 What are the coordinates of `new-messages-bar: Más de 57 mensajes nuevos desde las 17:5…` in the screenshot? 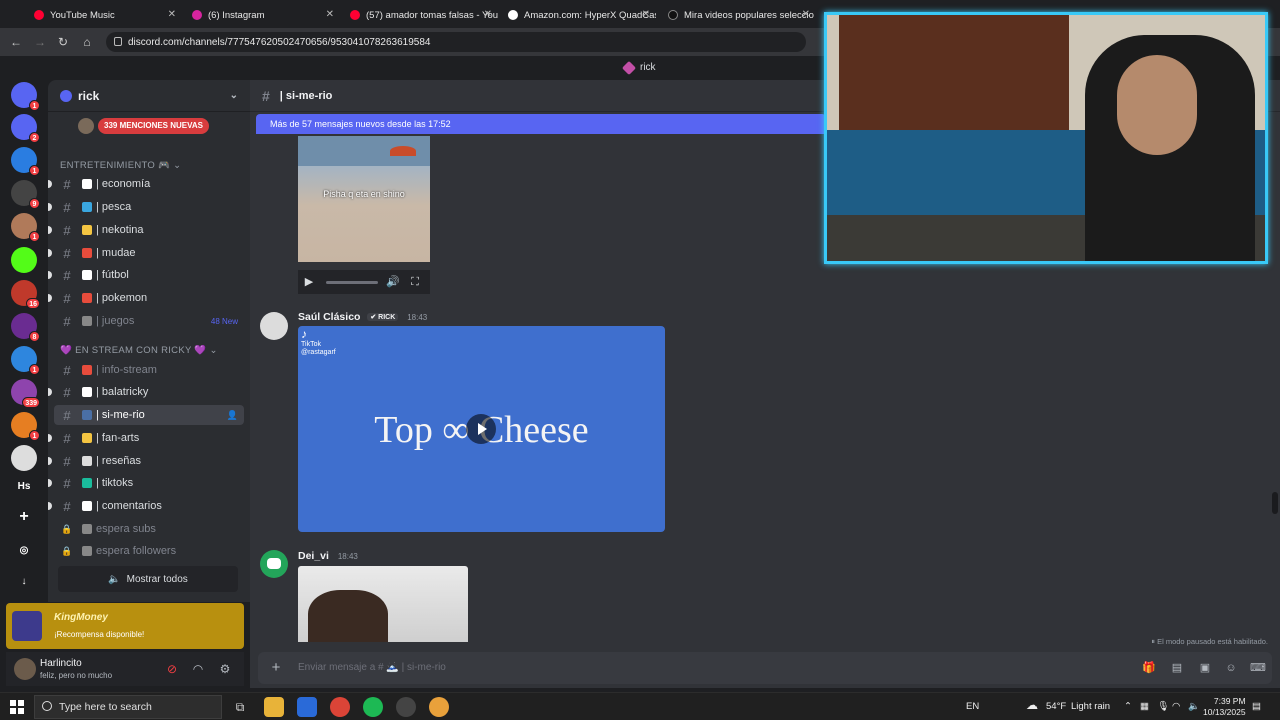 It's located at (541, 124).